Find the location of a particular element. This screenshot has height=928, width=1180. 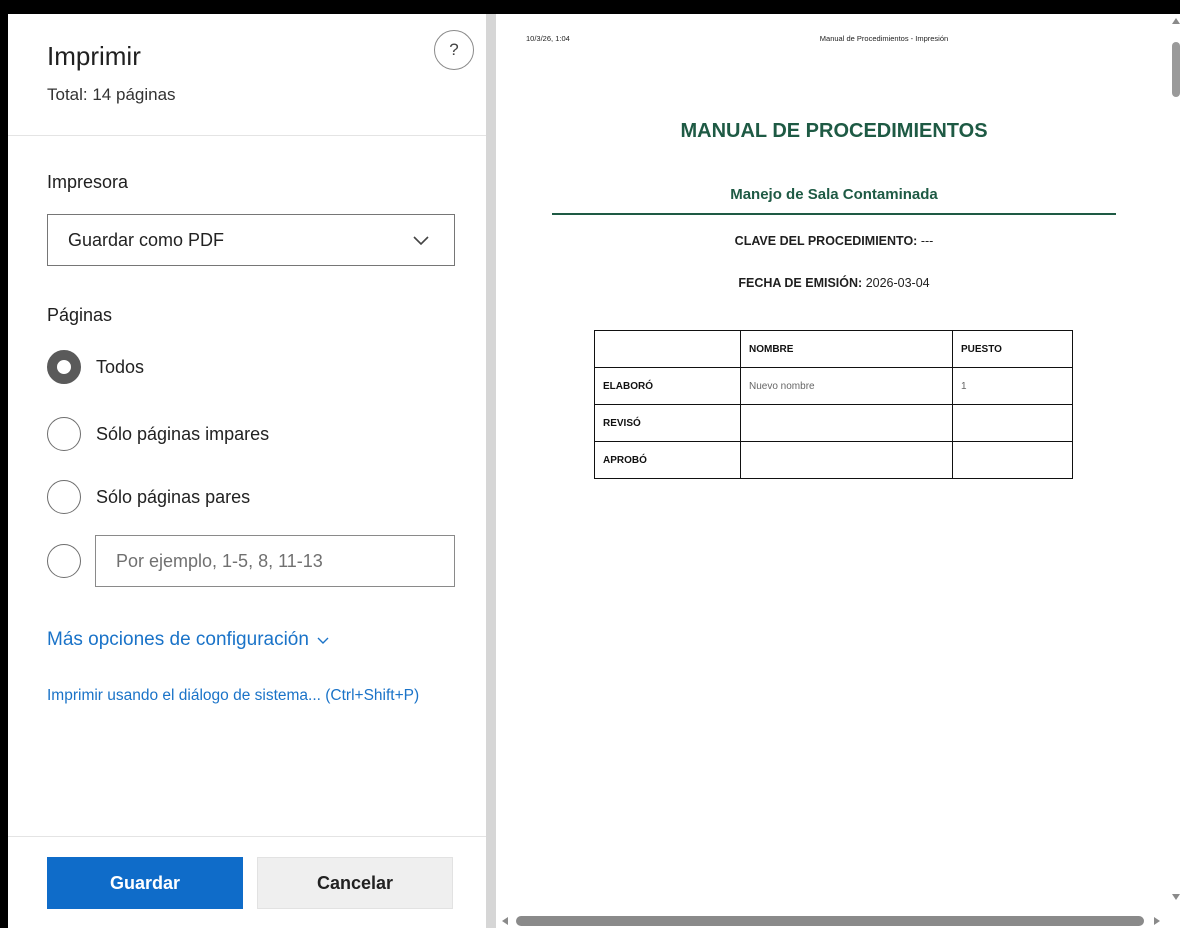

radio-custom-pages is located at coordinates (64, 561).